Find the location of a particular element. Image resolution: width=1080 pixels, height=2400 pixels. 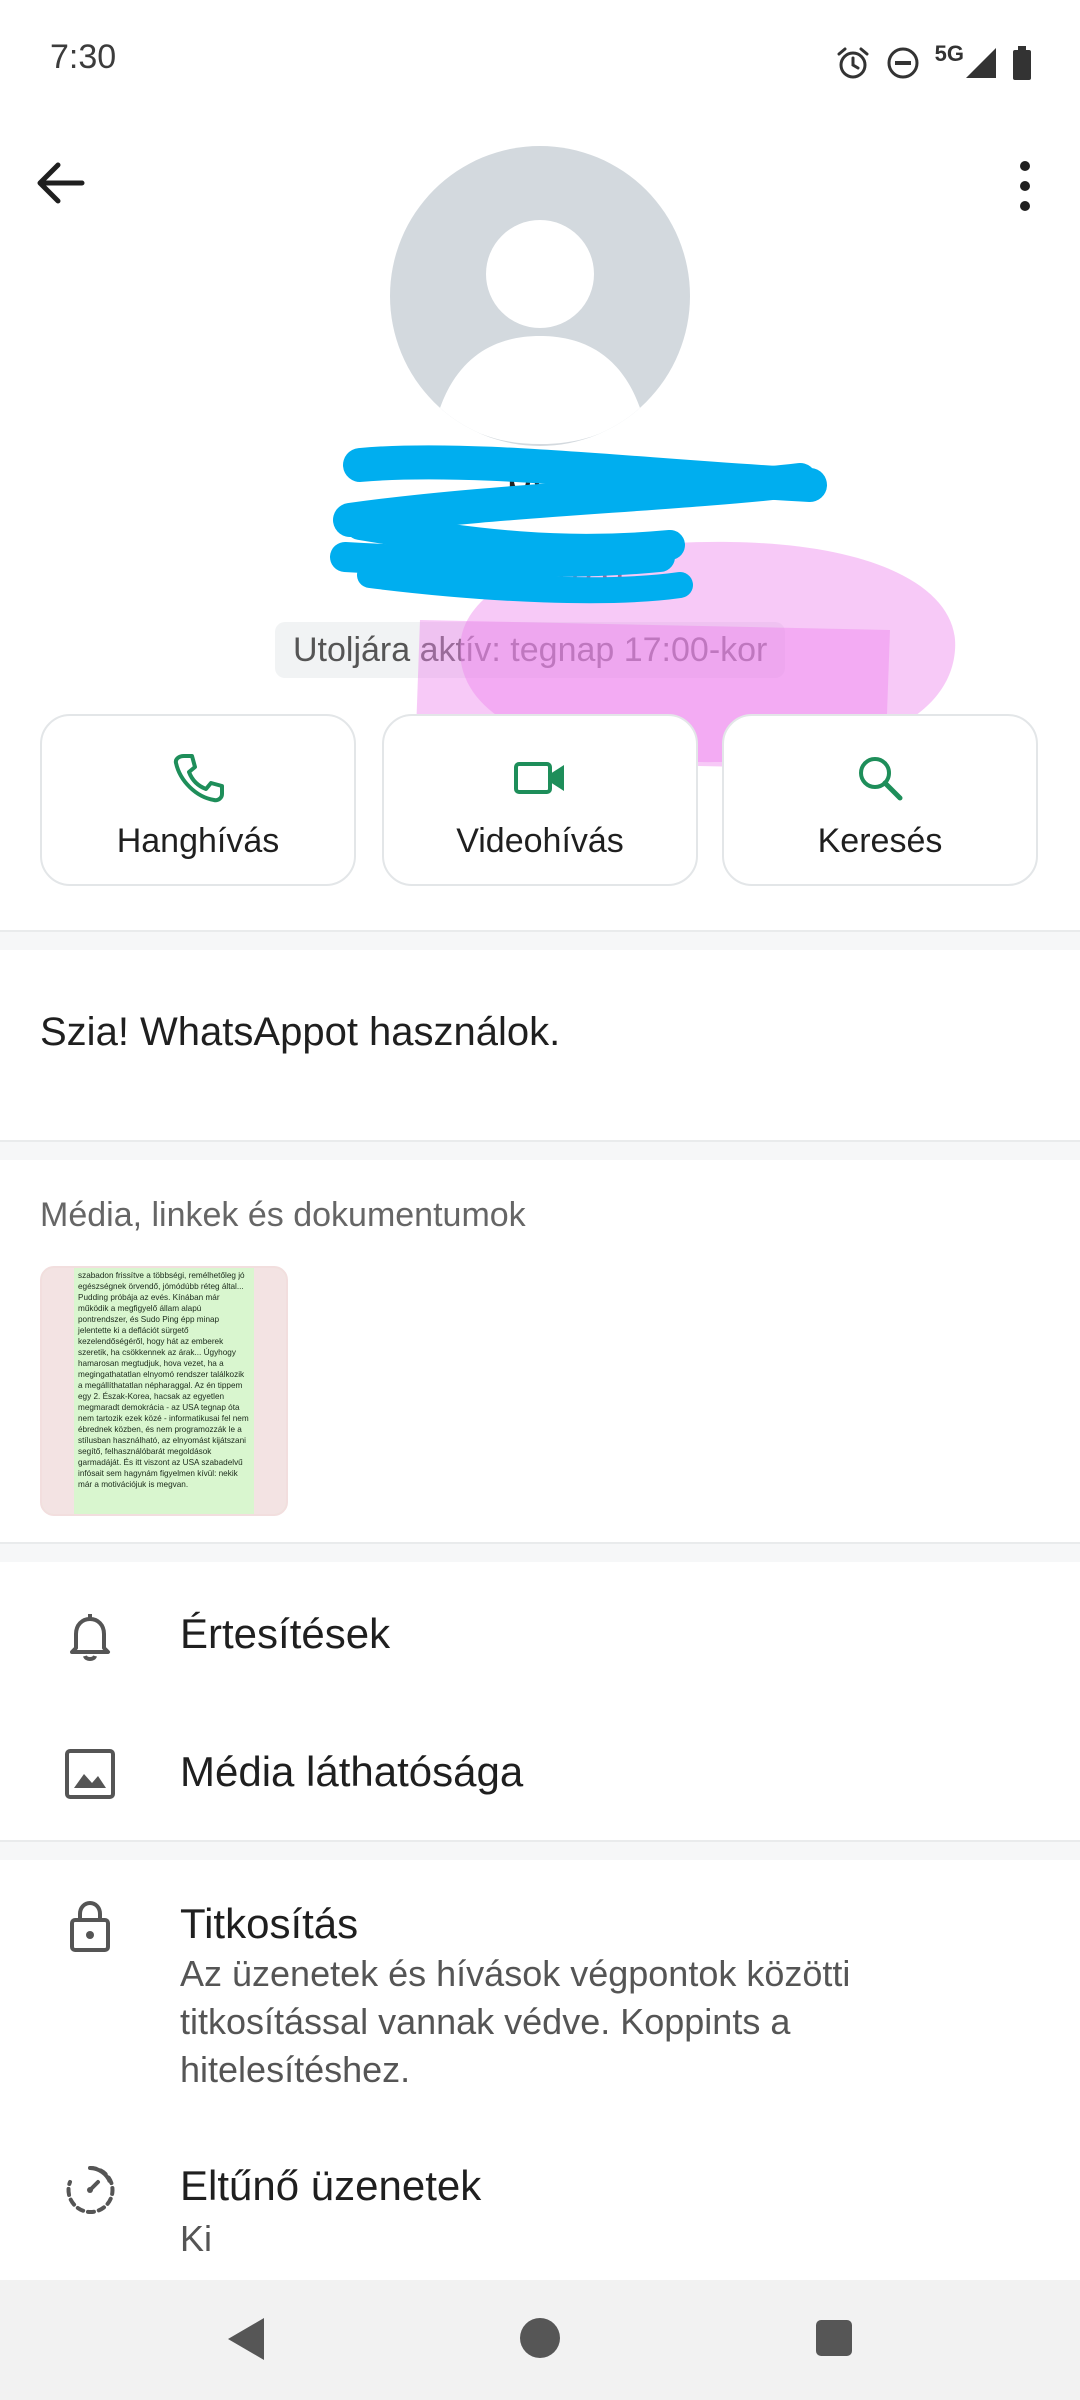

more-vert-icon is located at coordinates (1025, 186).